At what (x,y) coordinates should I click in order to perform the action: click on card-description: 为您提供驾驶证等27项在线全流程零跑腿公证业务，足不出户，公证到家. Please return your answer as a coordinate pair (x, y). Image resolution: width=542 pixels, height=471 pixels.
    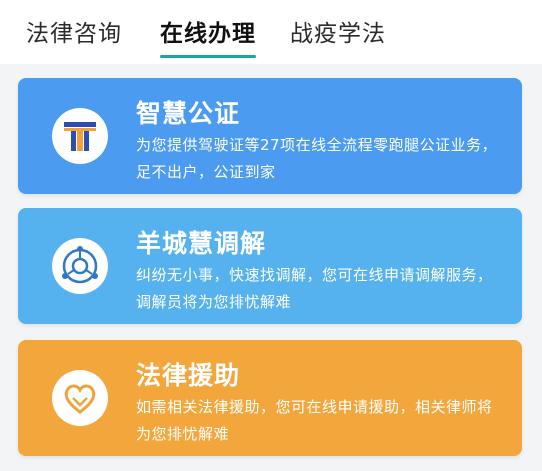
    Looking at the image, I should click on (317, 158).